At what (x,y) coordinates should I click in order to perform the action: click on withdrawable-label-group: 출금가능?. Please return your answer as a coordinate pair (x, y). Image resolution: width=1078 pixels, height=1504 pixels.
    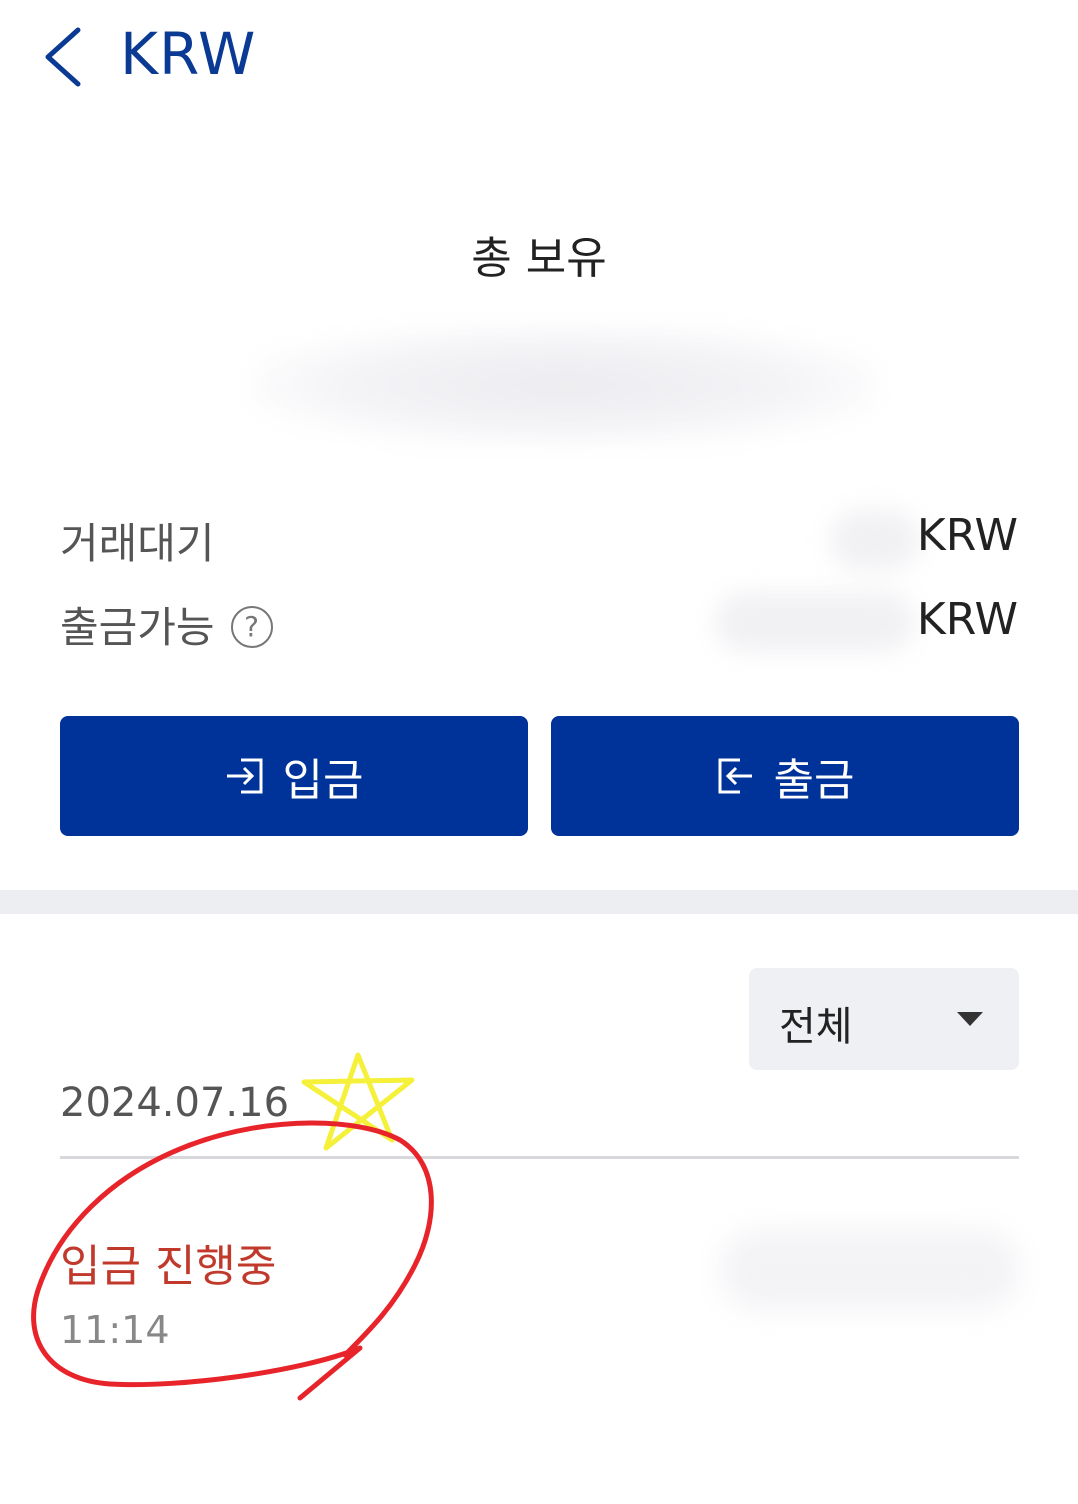
    Looking at the image, I should click on (166, 624).